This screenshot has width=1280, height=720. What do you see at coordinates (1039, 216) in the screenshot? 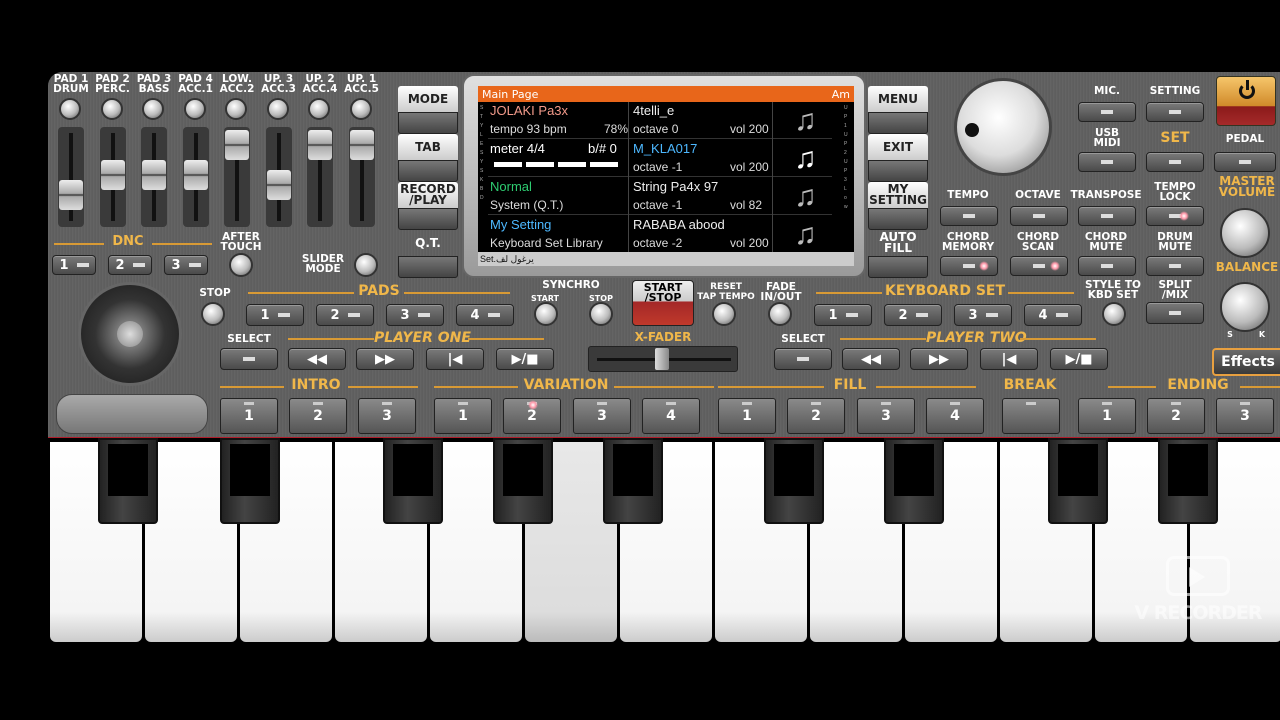
I see `octave-button` at bounding box center [1039, 216].